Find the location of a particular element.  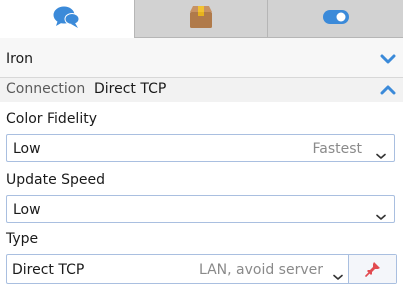

color-fidelity-value: Low is located at coordinates (27, 149).